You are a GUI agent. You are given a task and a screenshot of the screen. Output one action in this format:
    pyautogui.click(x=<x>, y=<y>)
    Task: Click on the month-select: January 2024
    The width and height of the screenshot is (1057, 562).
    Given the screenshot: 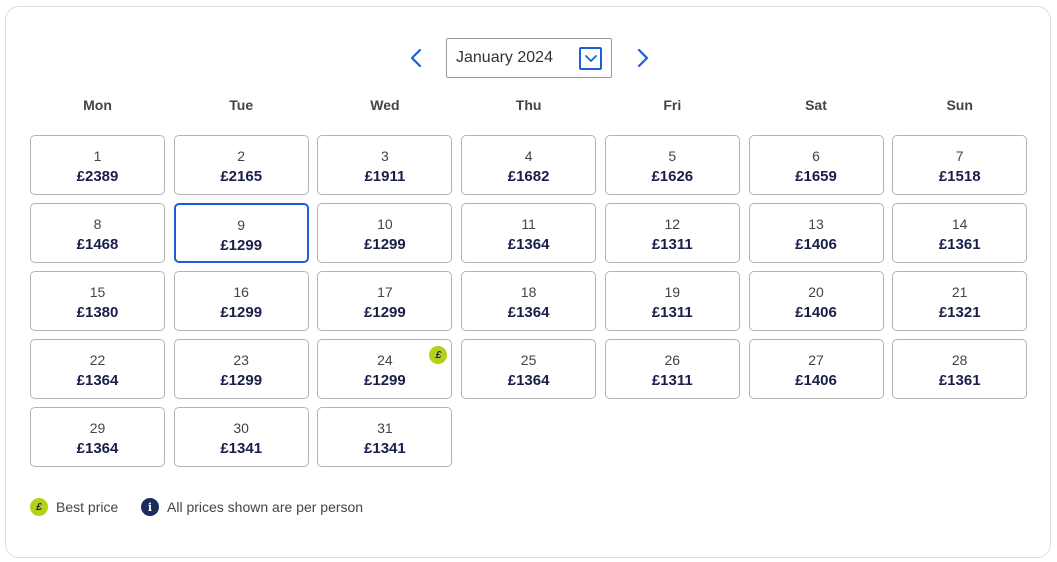 What is the action you would take?
    pyautogui.click(x=529, y=58)
    